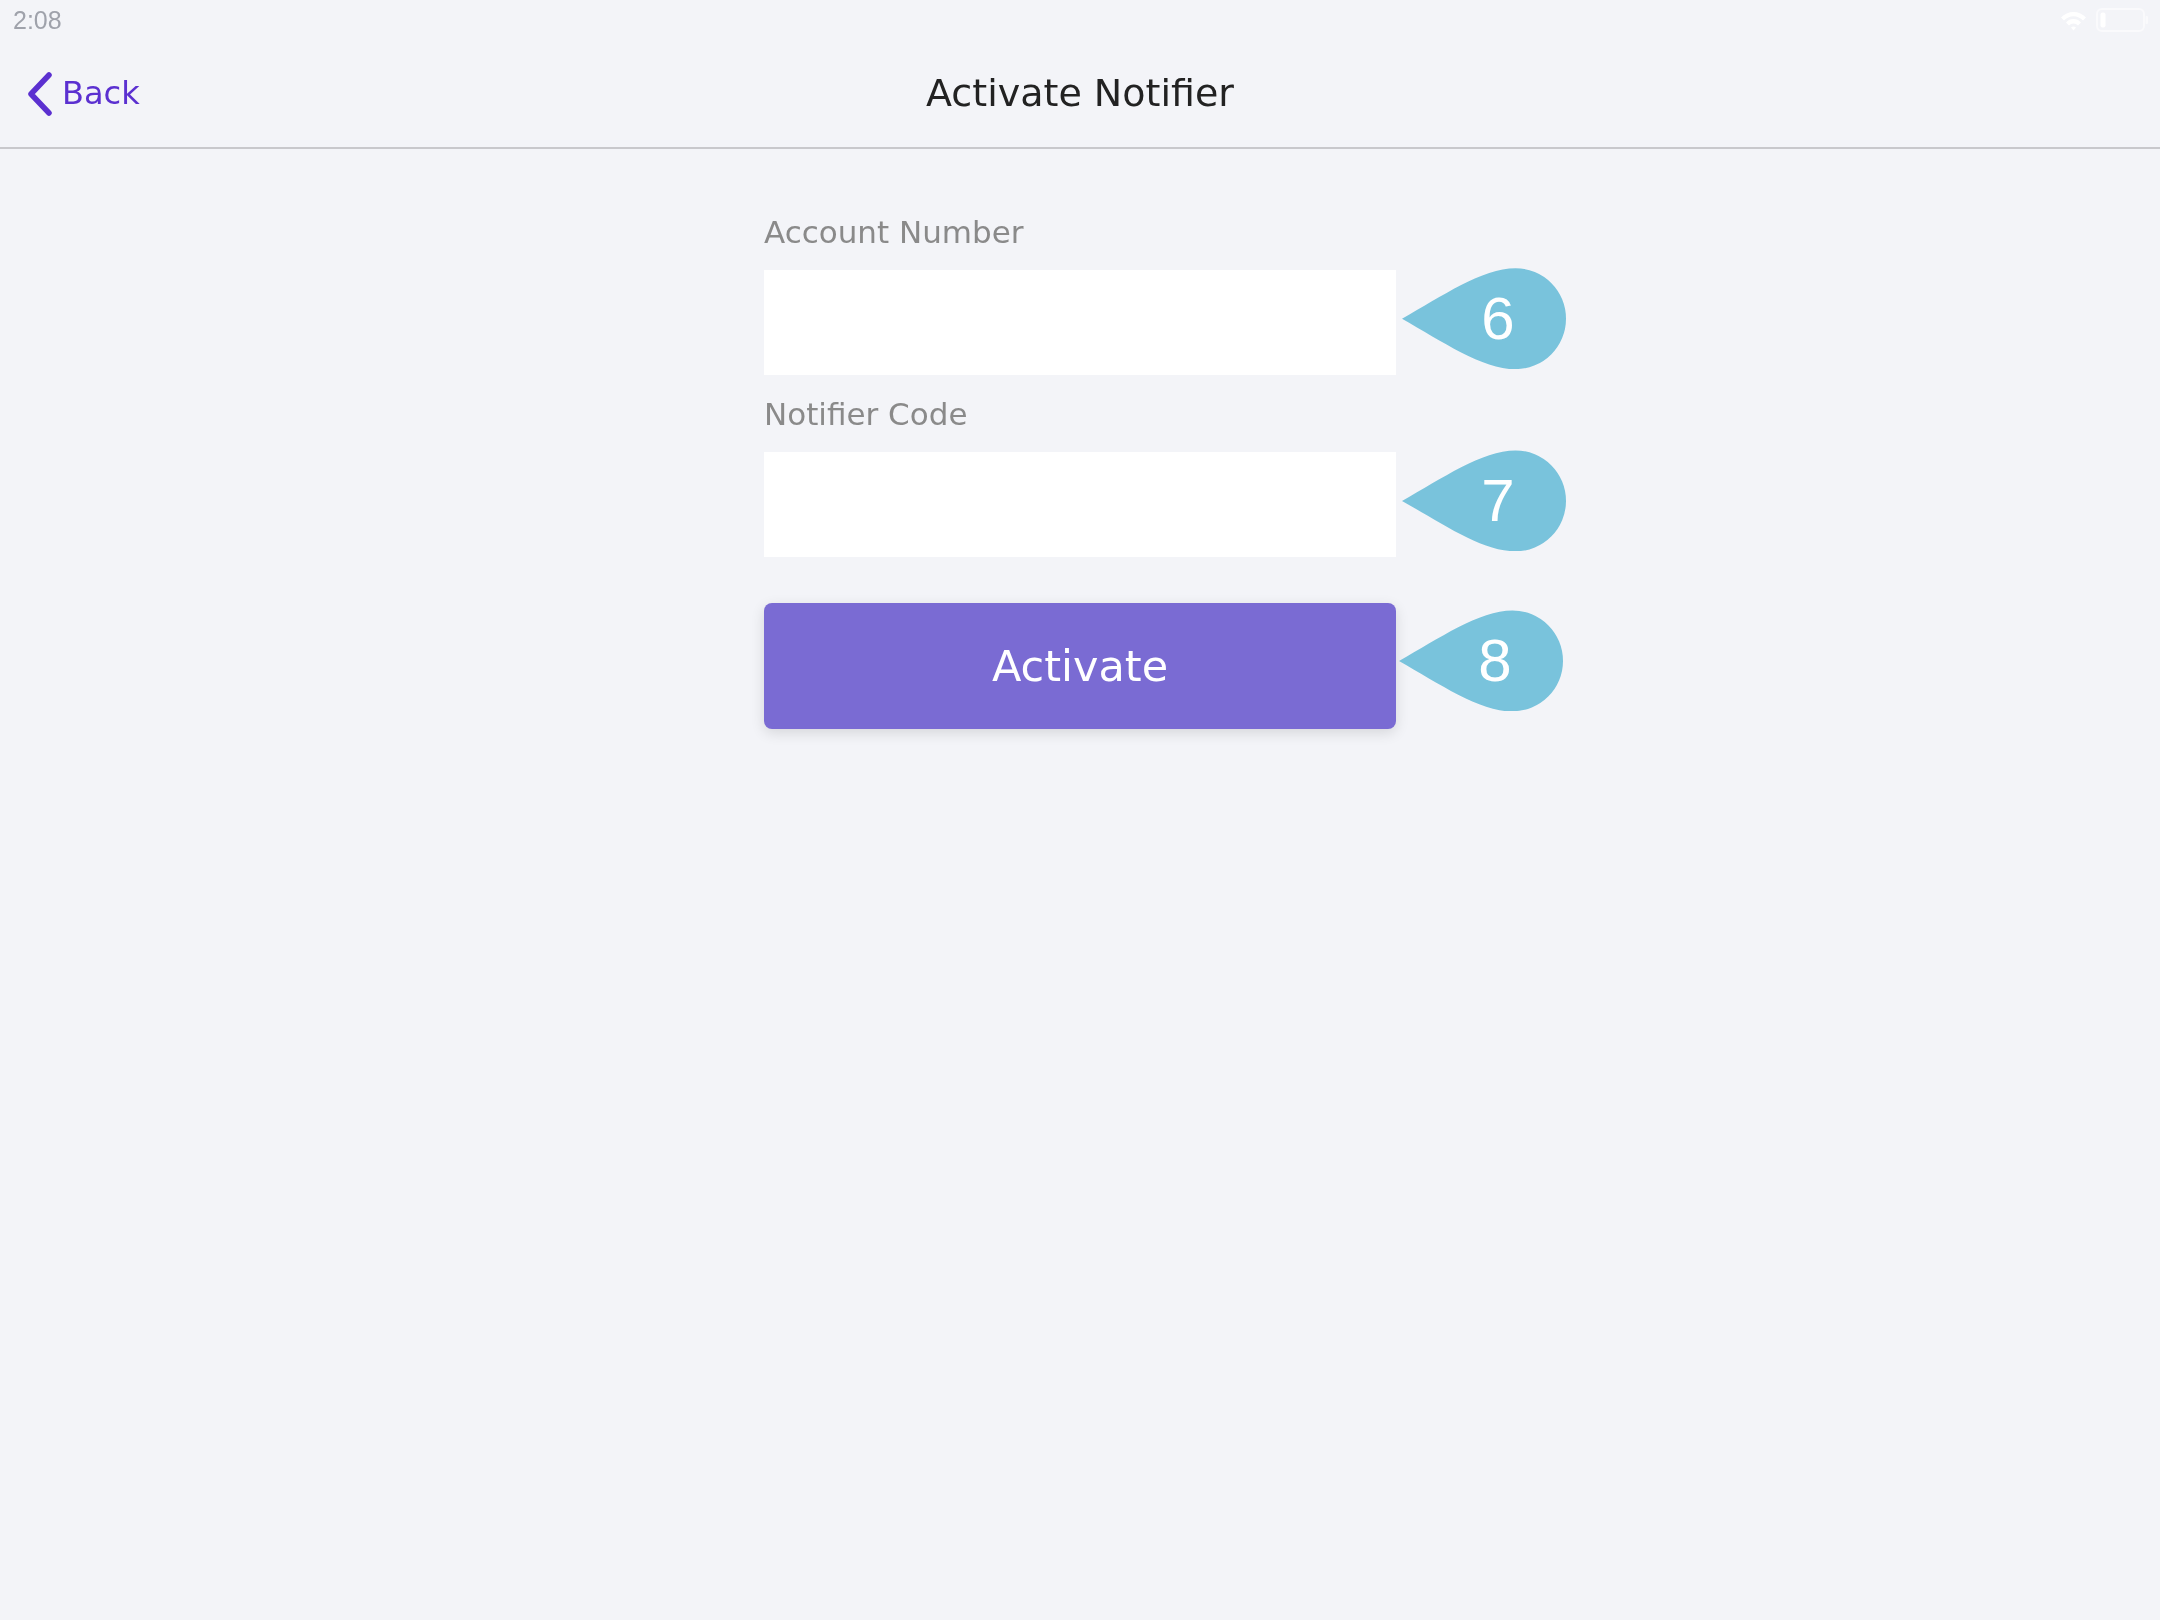  Describe the element at coordinates (1484, 501) in the screenshot. I see `step-marker: 7` at that location.